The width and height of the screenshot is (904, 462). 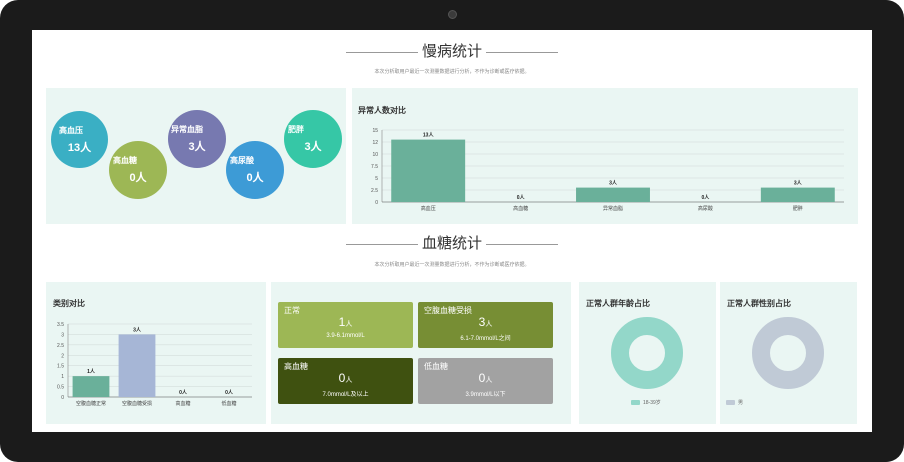 I want to click on x-tick-label: 空腹血糖受损, so click(x=137, y=403).